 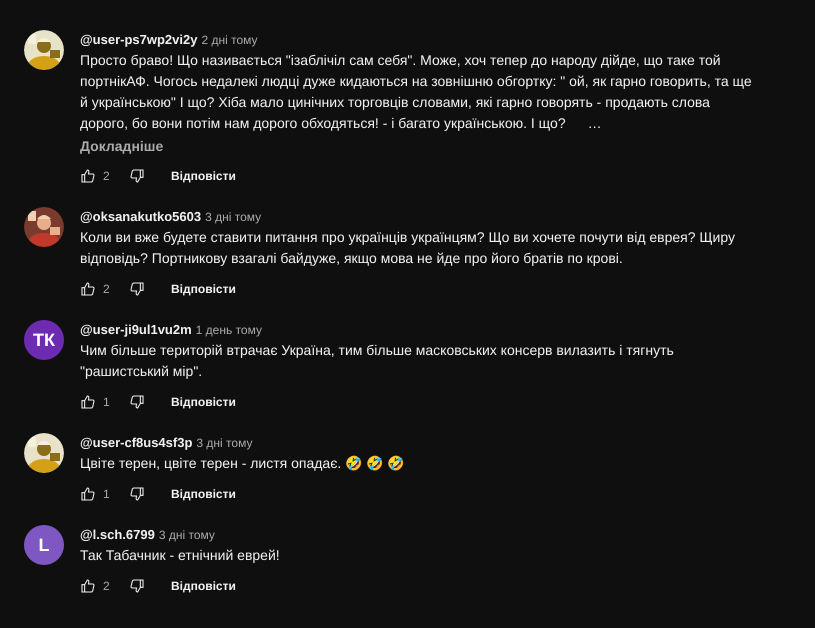 What do you see at coordinates (377, 361) in the screenshot?
I see `comment-text: Чим більше територій втрачає Україна, тим більше масковських консерв вилазить і тягнуть "рашистський мір".` at bounding box center [377, 361].